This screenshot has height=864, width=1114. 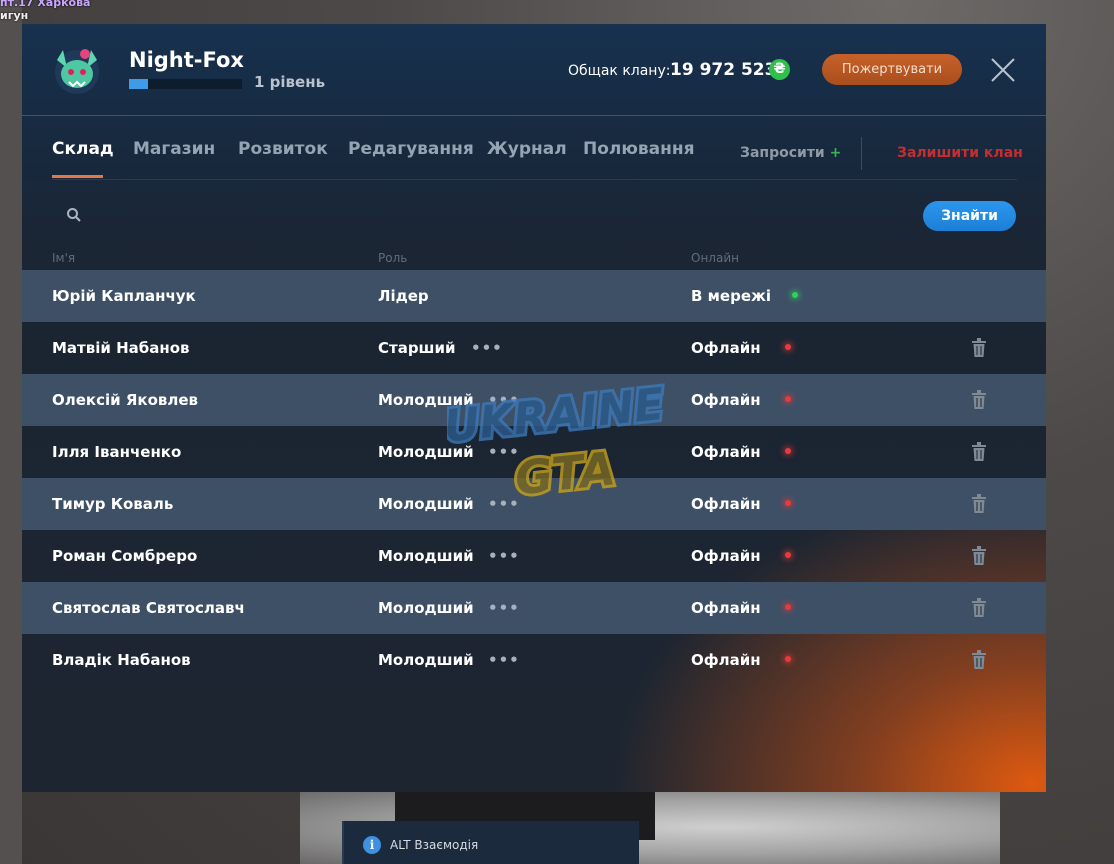 I want to click on member-name: Роман Сомбреро, so click(x=125, y=556).